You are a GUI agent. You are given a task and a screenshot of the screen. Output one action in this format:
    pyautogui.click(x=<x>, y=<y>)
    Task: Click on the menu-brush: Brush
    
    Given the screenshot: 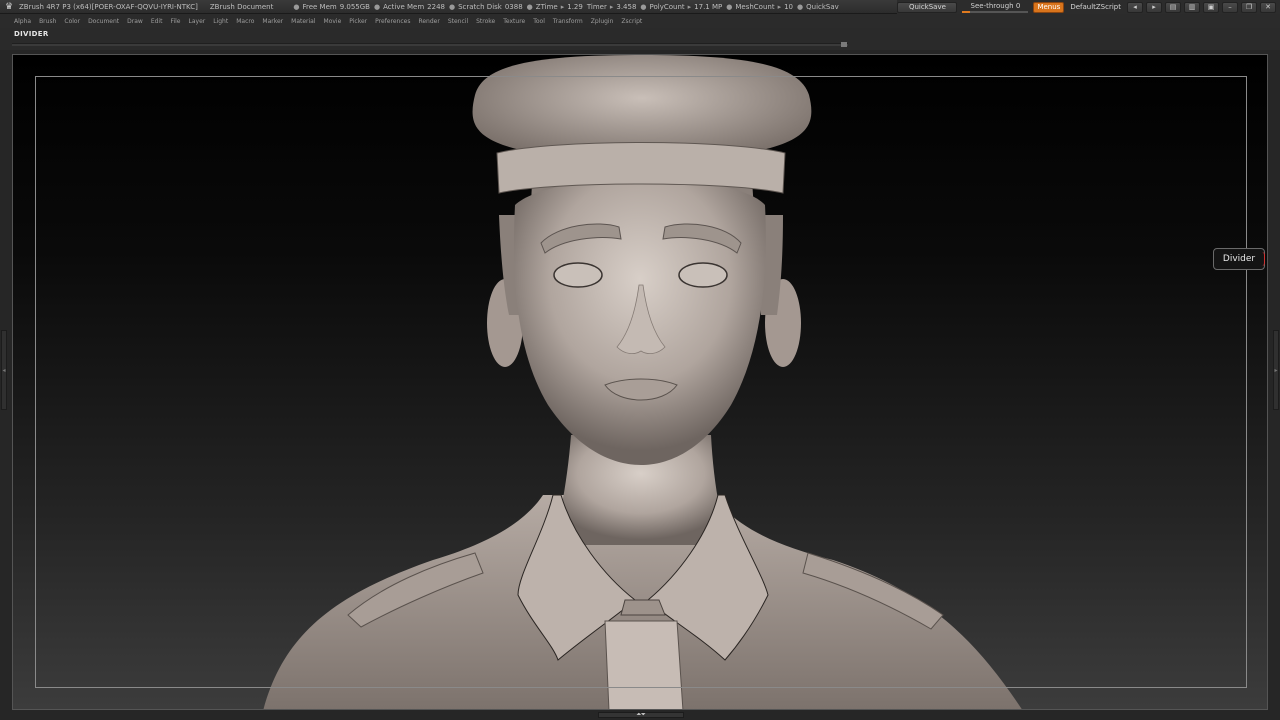 What is the action you would take?
    pyautogui.click(x=47, y=21)
    